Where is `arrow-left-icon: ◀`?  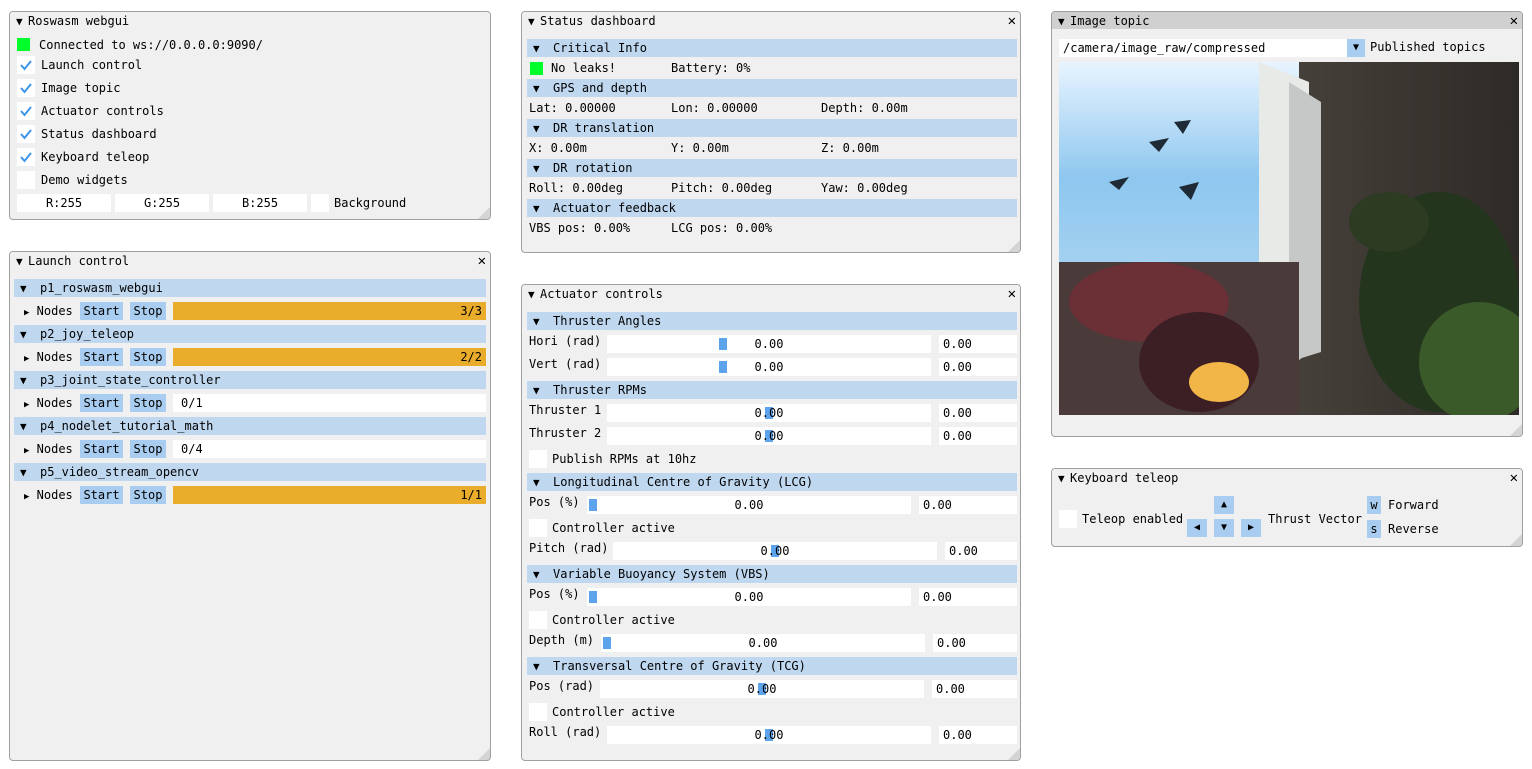 arrow-left-icon: ◀ is located at coordinates (1197, 528).